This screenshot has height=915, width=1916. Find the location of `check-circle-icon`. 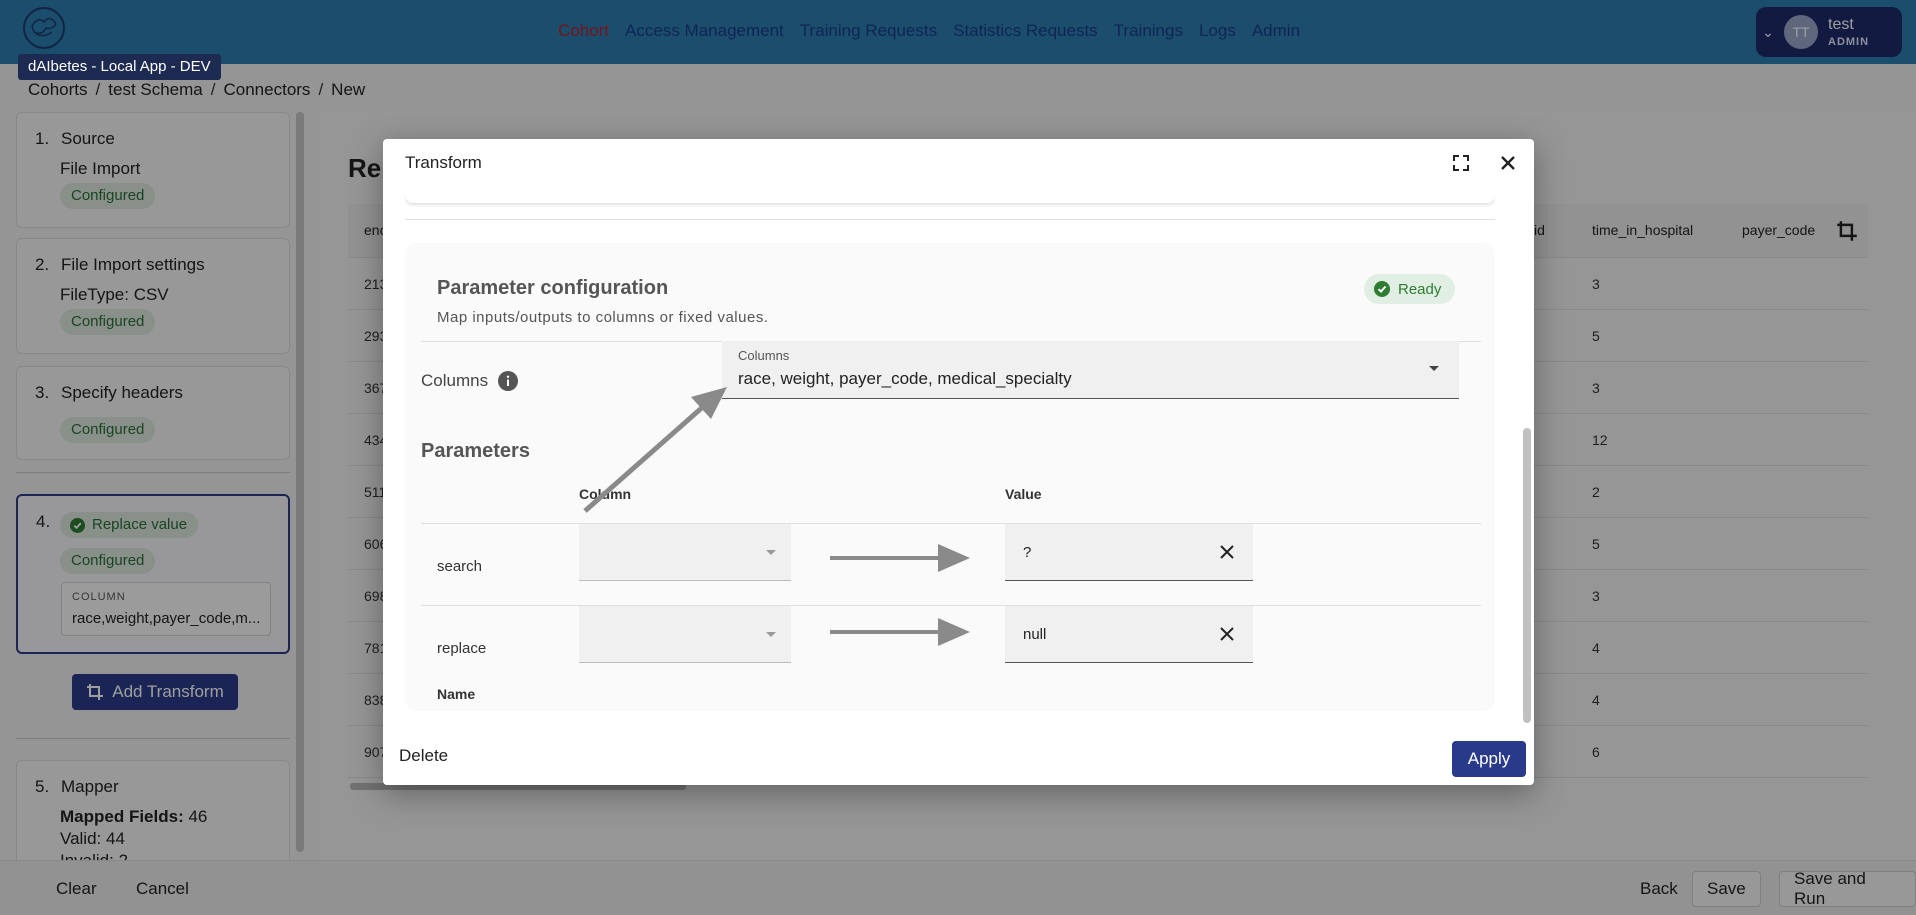

check-circle-icon is located at coordinates (1382, 289).